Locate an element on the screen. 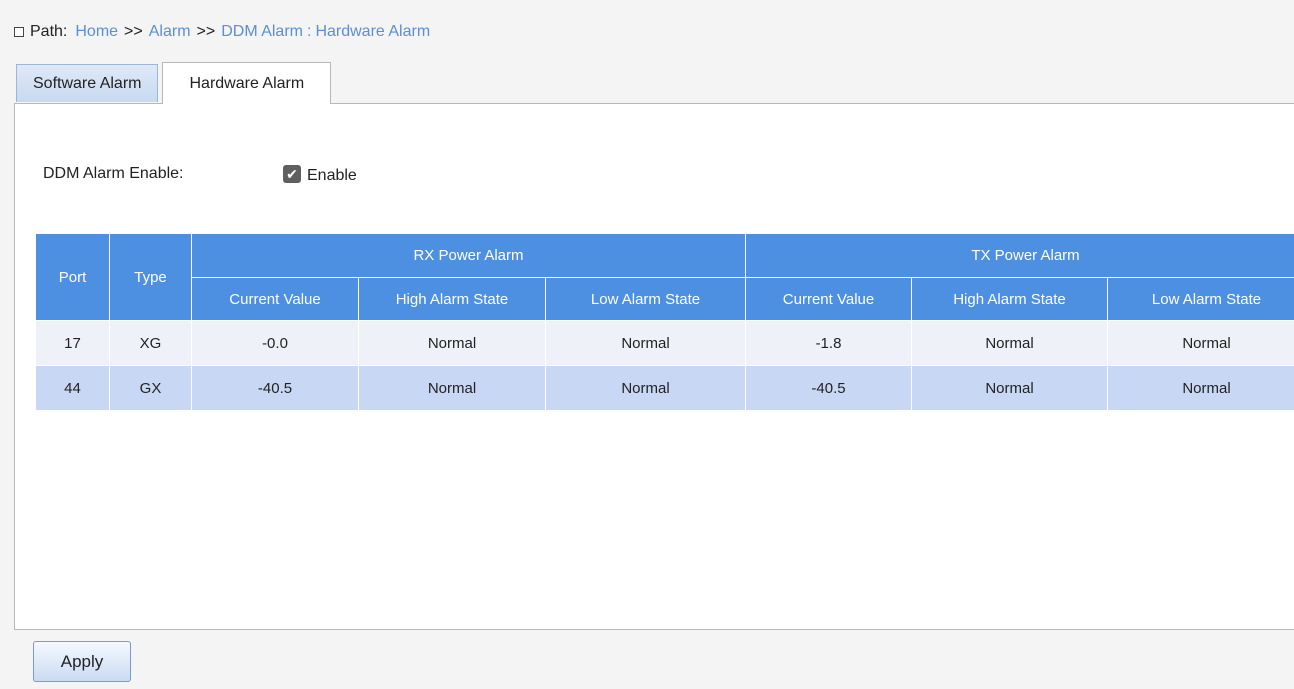  col-header-tx-low-alarm-state: Low Alarm State is located at coordinates (1200, 299).